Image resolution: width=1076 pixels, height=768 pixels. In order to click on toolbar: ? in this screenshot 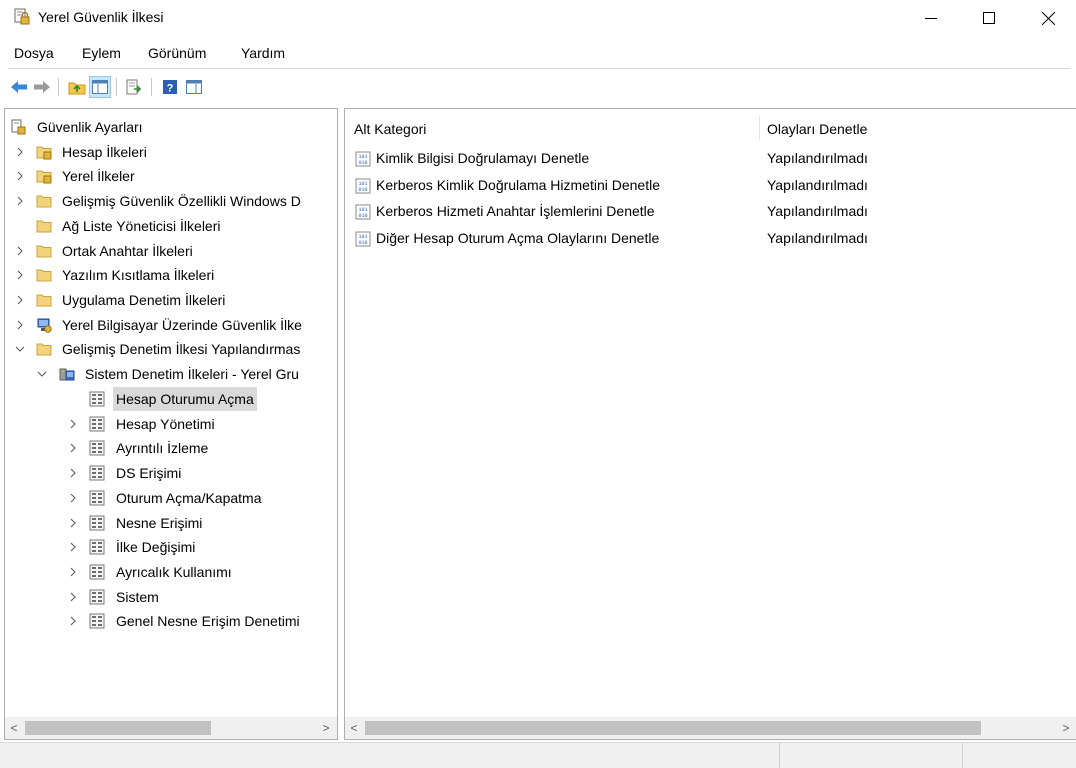, I will do `click(538, 87)`.